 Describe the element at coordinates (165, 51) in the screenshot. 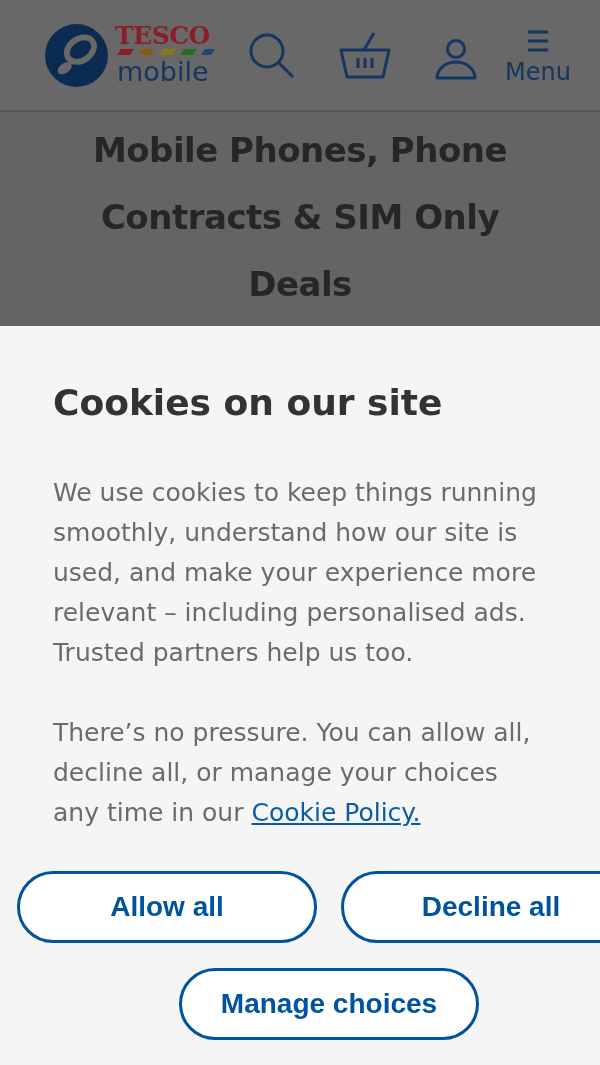

I see `stripes-icon` at that location.